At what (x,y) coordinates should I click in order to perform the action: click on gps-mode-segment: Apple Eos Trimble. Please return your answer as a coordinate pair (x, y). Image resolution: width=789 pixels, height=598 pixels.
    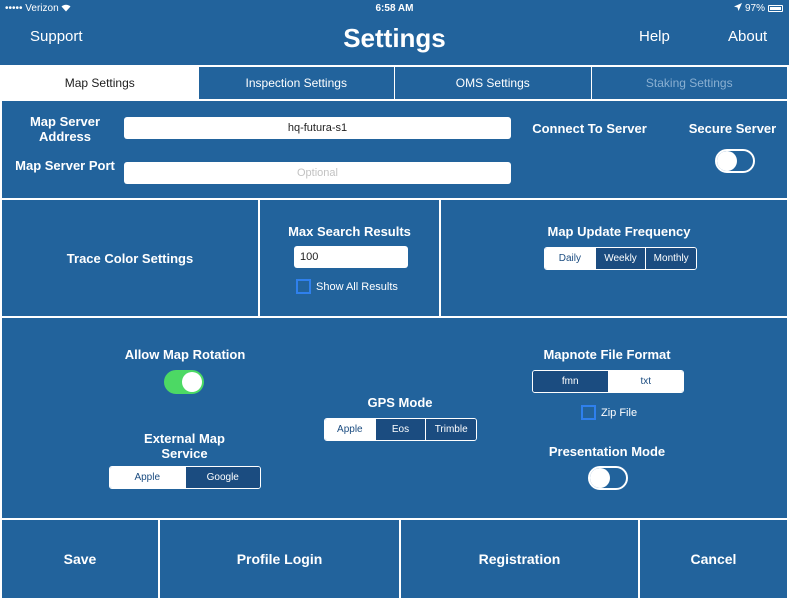
    Looking at the image, I should click on (400, 429).